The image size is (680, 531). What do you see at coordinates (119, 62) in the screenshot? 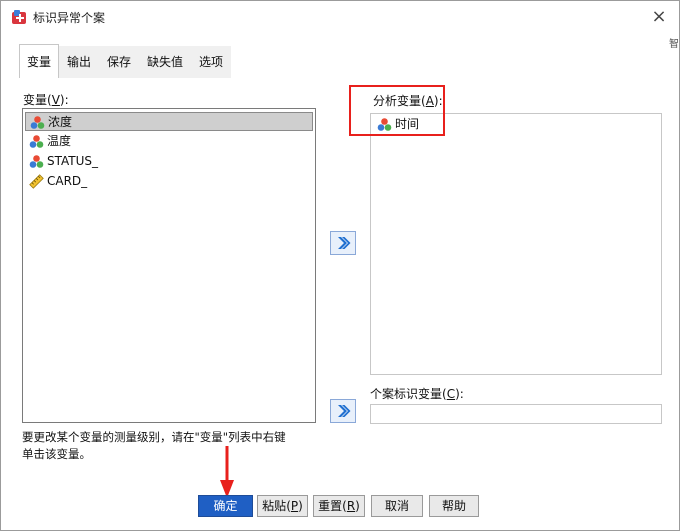
I see `tab-save: 保存` at bounding box center [119, 62].